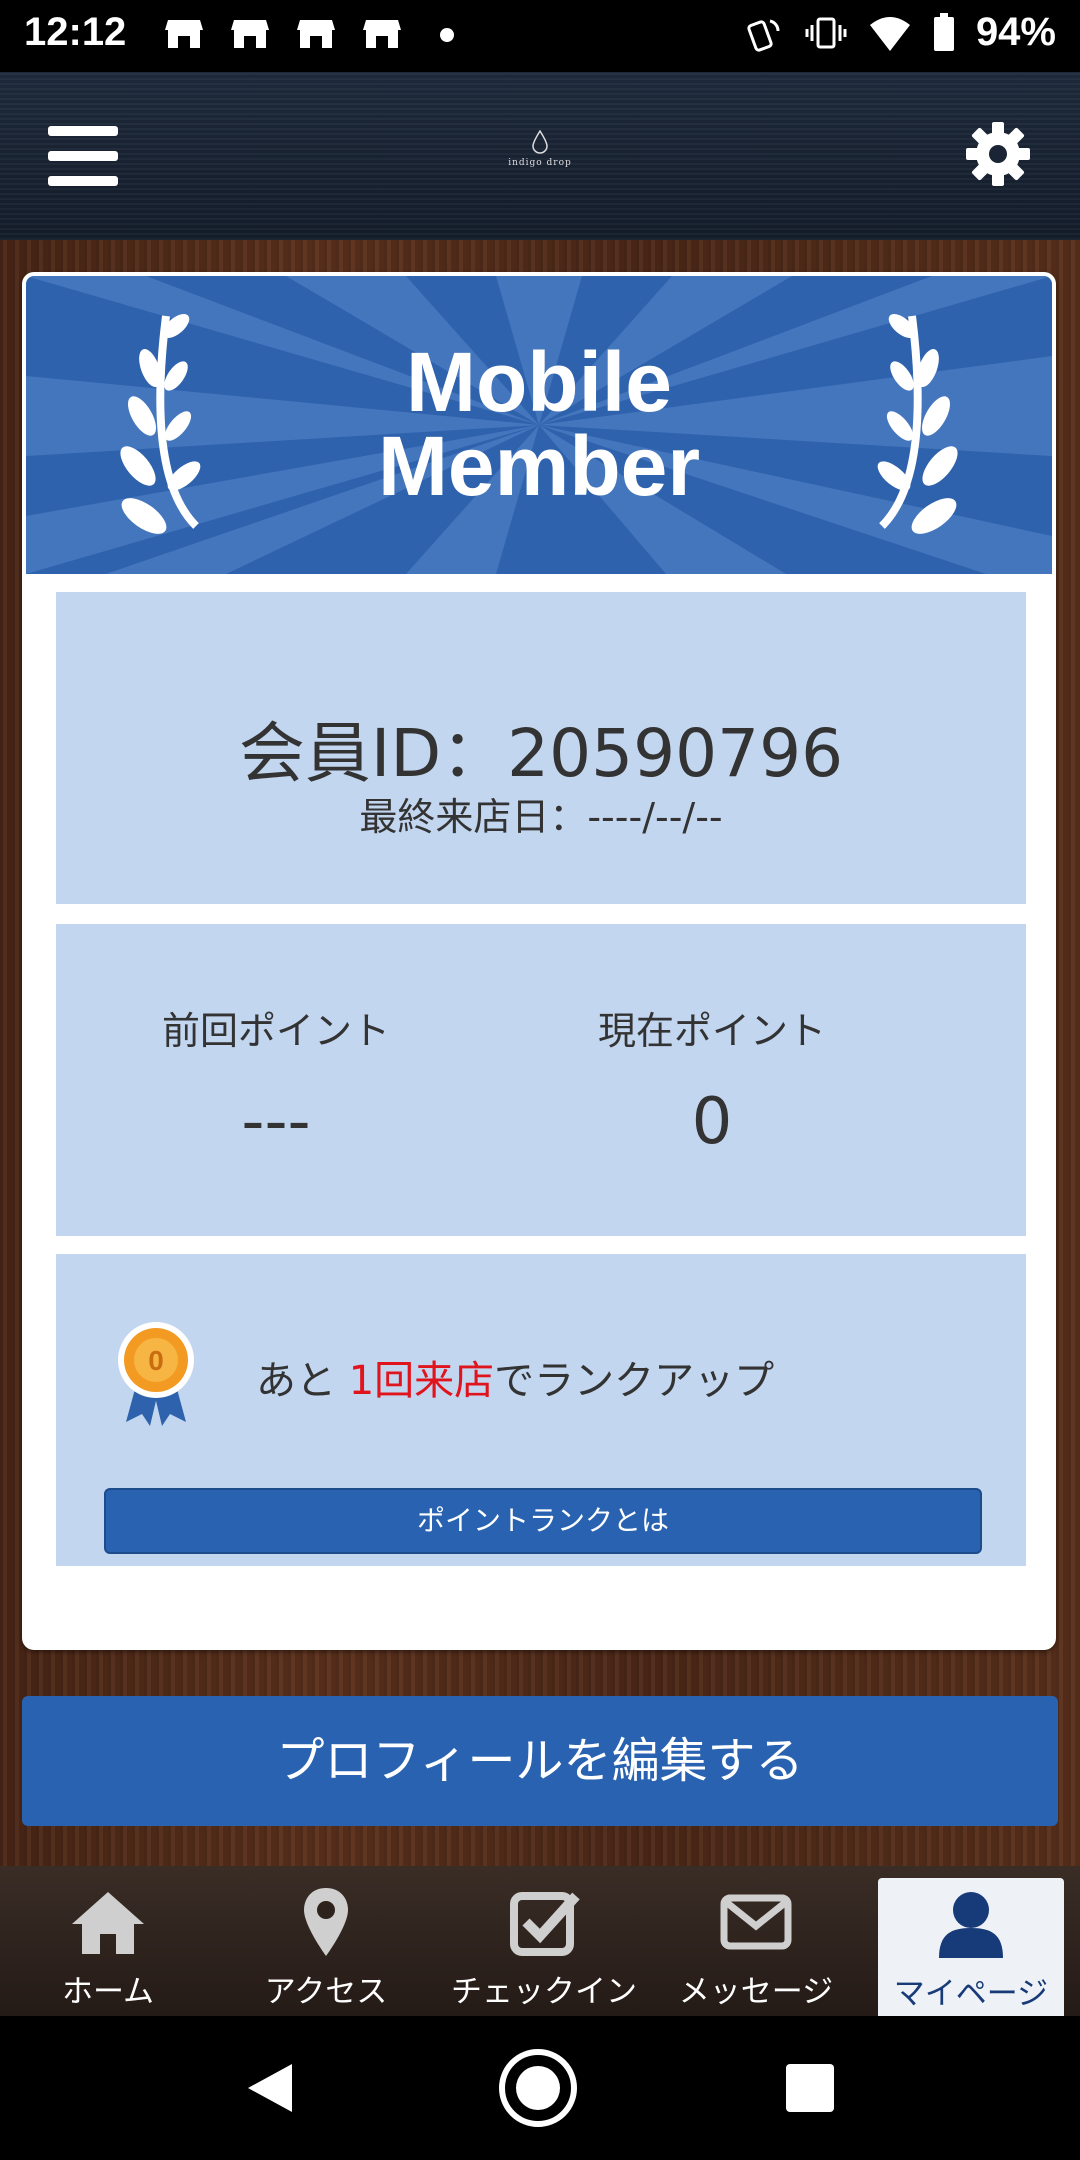  What do you see at coordinates (1015, 32) in the screenshot?
I see `battery-percent: 94%` at bounding box center [1015, 32].